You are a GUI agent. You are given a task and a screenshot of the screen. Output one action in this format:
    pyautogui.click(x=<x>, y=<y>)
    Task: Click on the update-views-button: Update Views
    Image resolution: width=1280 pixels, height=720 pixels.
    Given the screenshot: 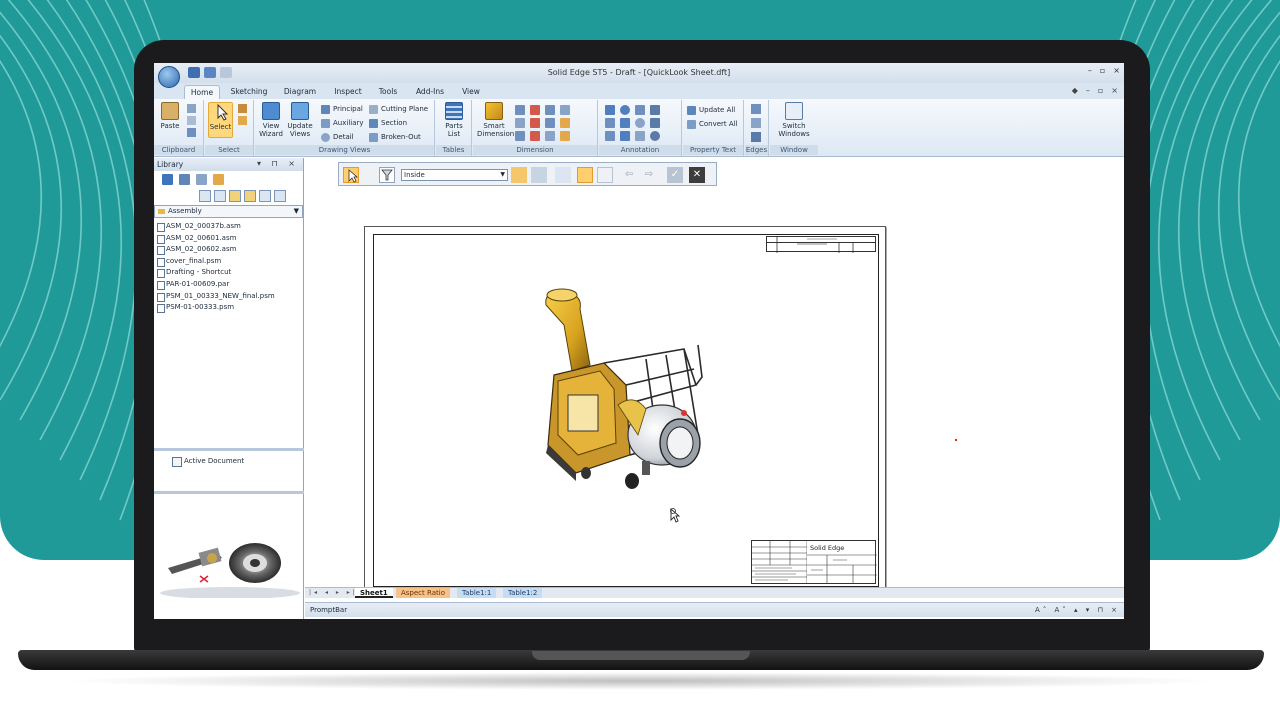 What is the action you would take?
    pyautogui.click(x=300, y=120)
    